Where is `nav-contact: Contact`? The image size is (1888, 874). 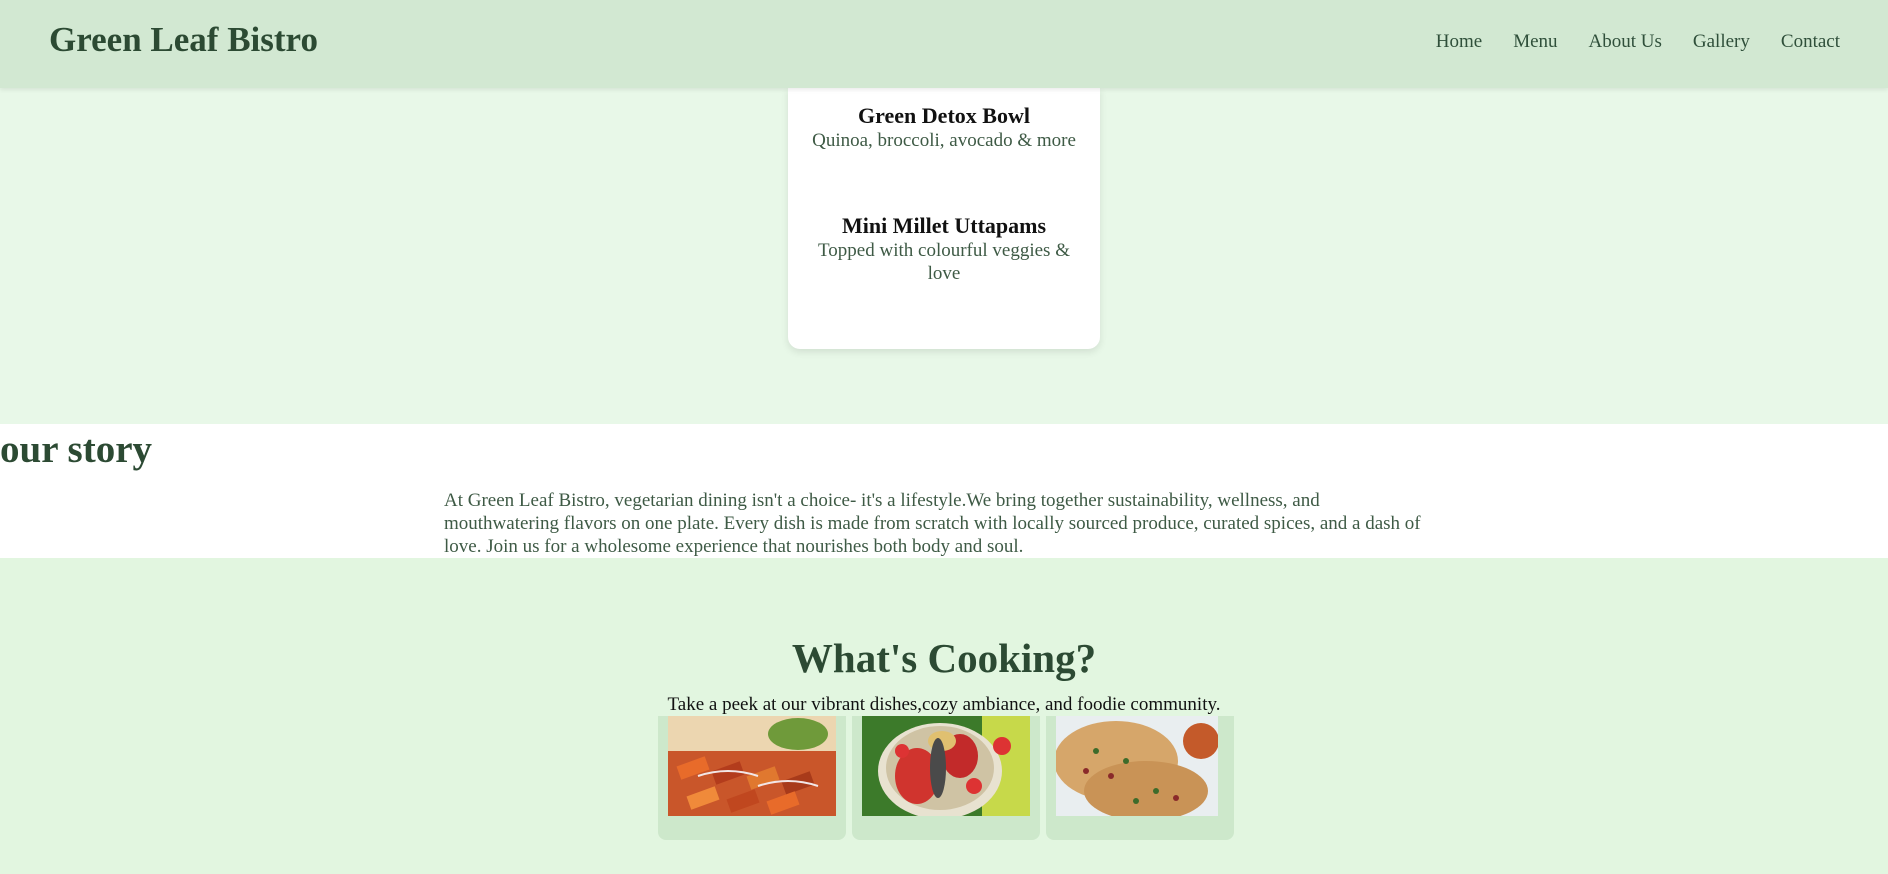
nav-contact: Contact is located at coordinates (1810, 42).